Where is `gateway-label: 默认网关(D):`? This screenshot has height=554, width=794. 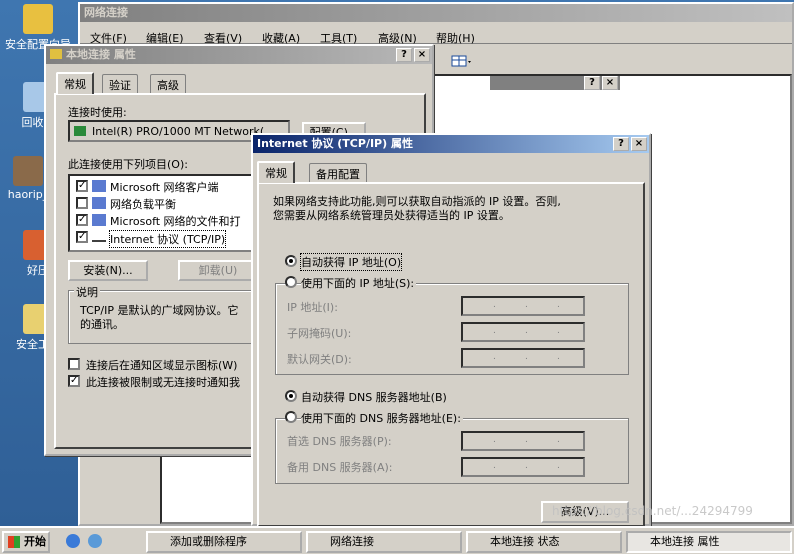 gateway-label: 默认网关(D): is located at coordinates (319, 359).